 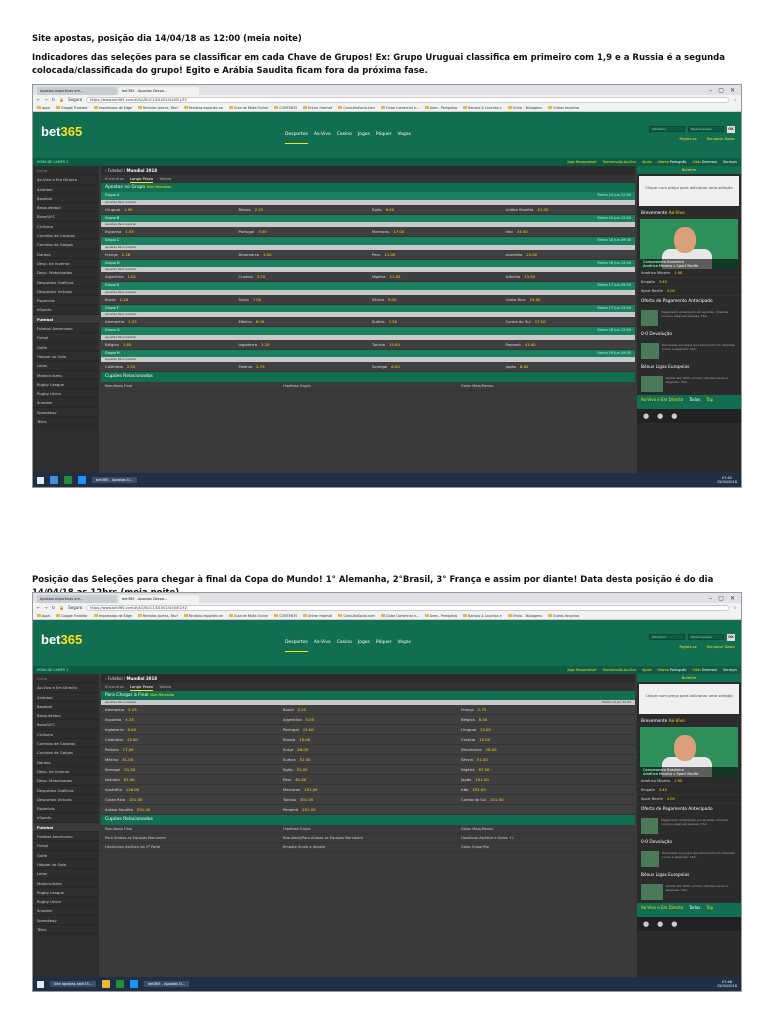 What do you see at coordinates (66, 921) in the screenshot?
I see `sidebar-item: Speedway` at bounding box center [66, 921].